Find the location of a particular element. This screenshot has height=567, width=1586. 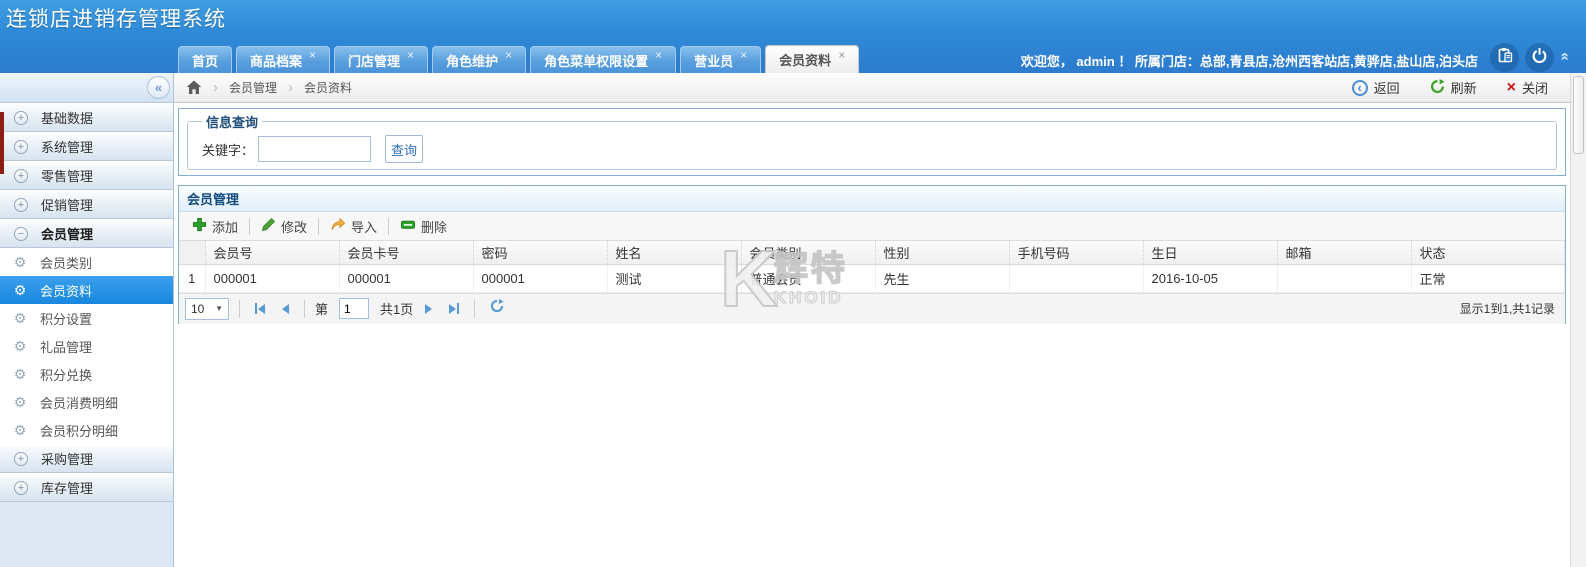

cell-password: 000001 is located at coordinates (540, 278).